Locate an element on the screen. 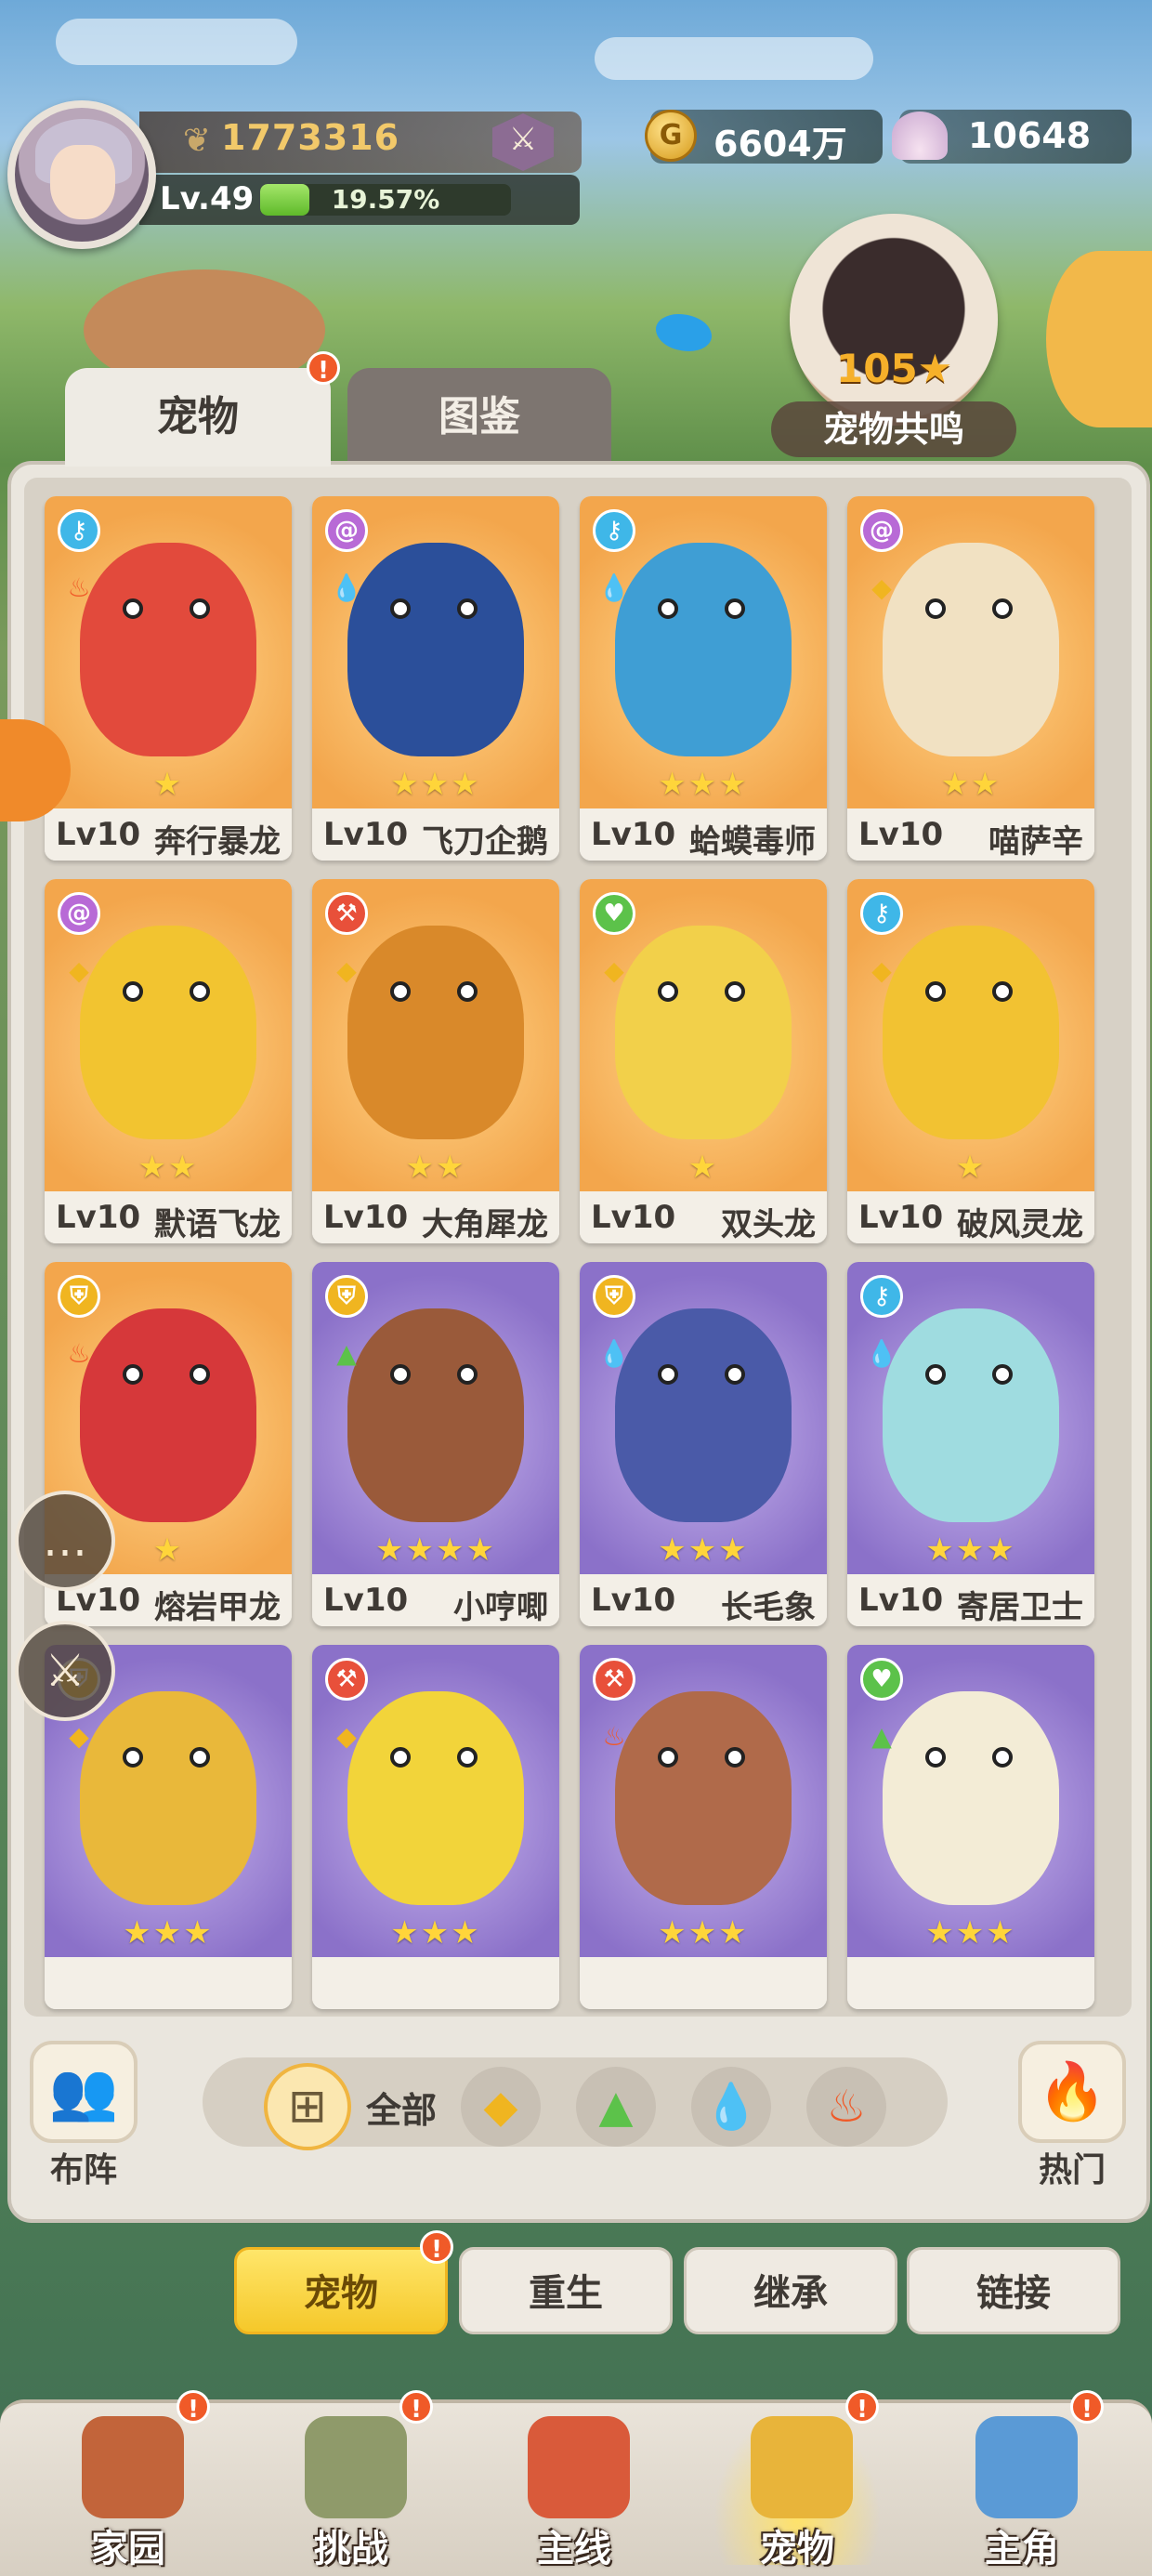 The width and height of the screenshot is (1152, 2576). hot-button: 🔥 is located at coordinates (1072, 2092).